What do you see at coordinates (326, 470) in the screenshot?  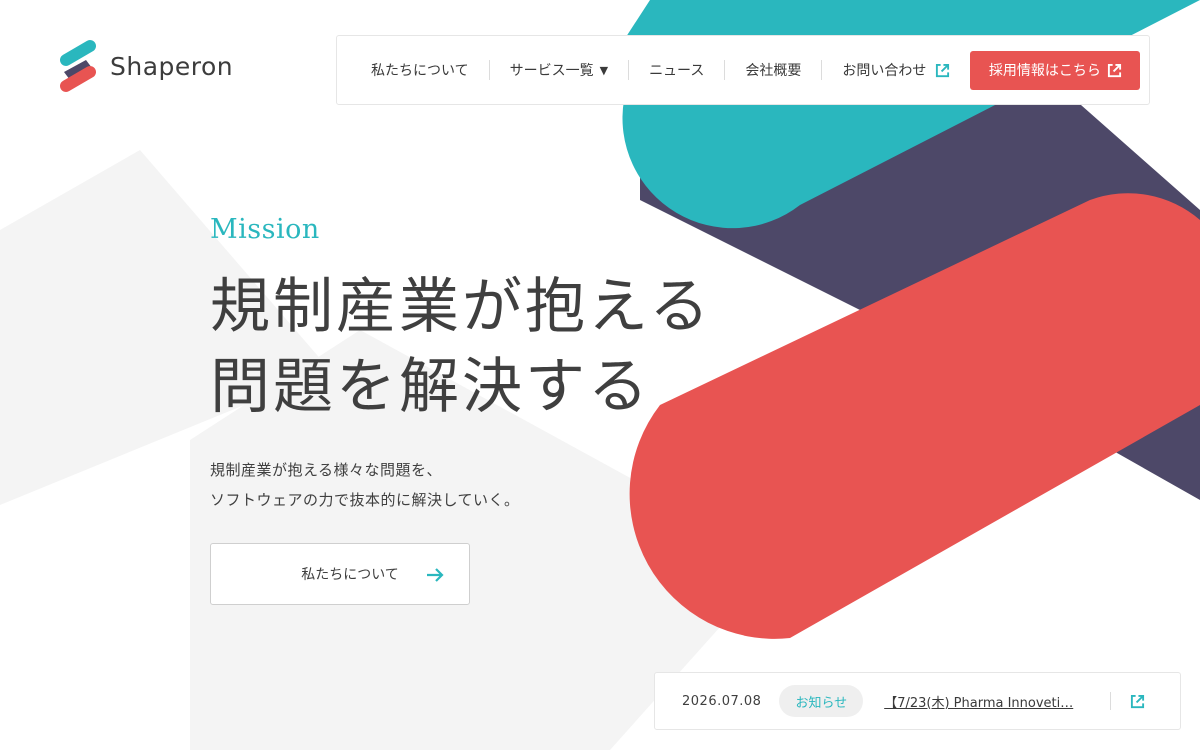 I see `description-line: 規制産業が抱える様々な問題を、` at bounding box center [326, 470].